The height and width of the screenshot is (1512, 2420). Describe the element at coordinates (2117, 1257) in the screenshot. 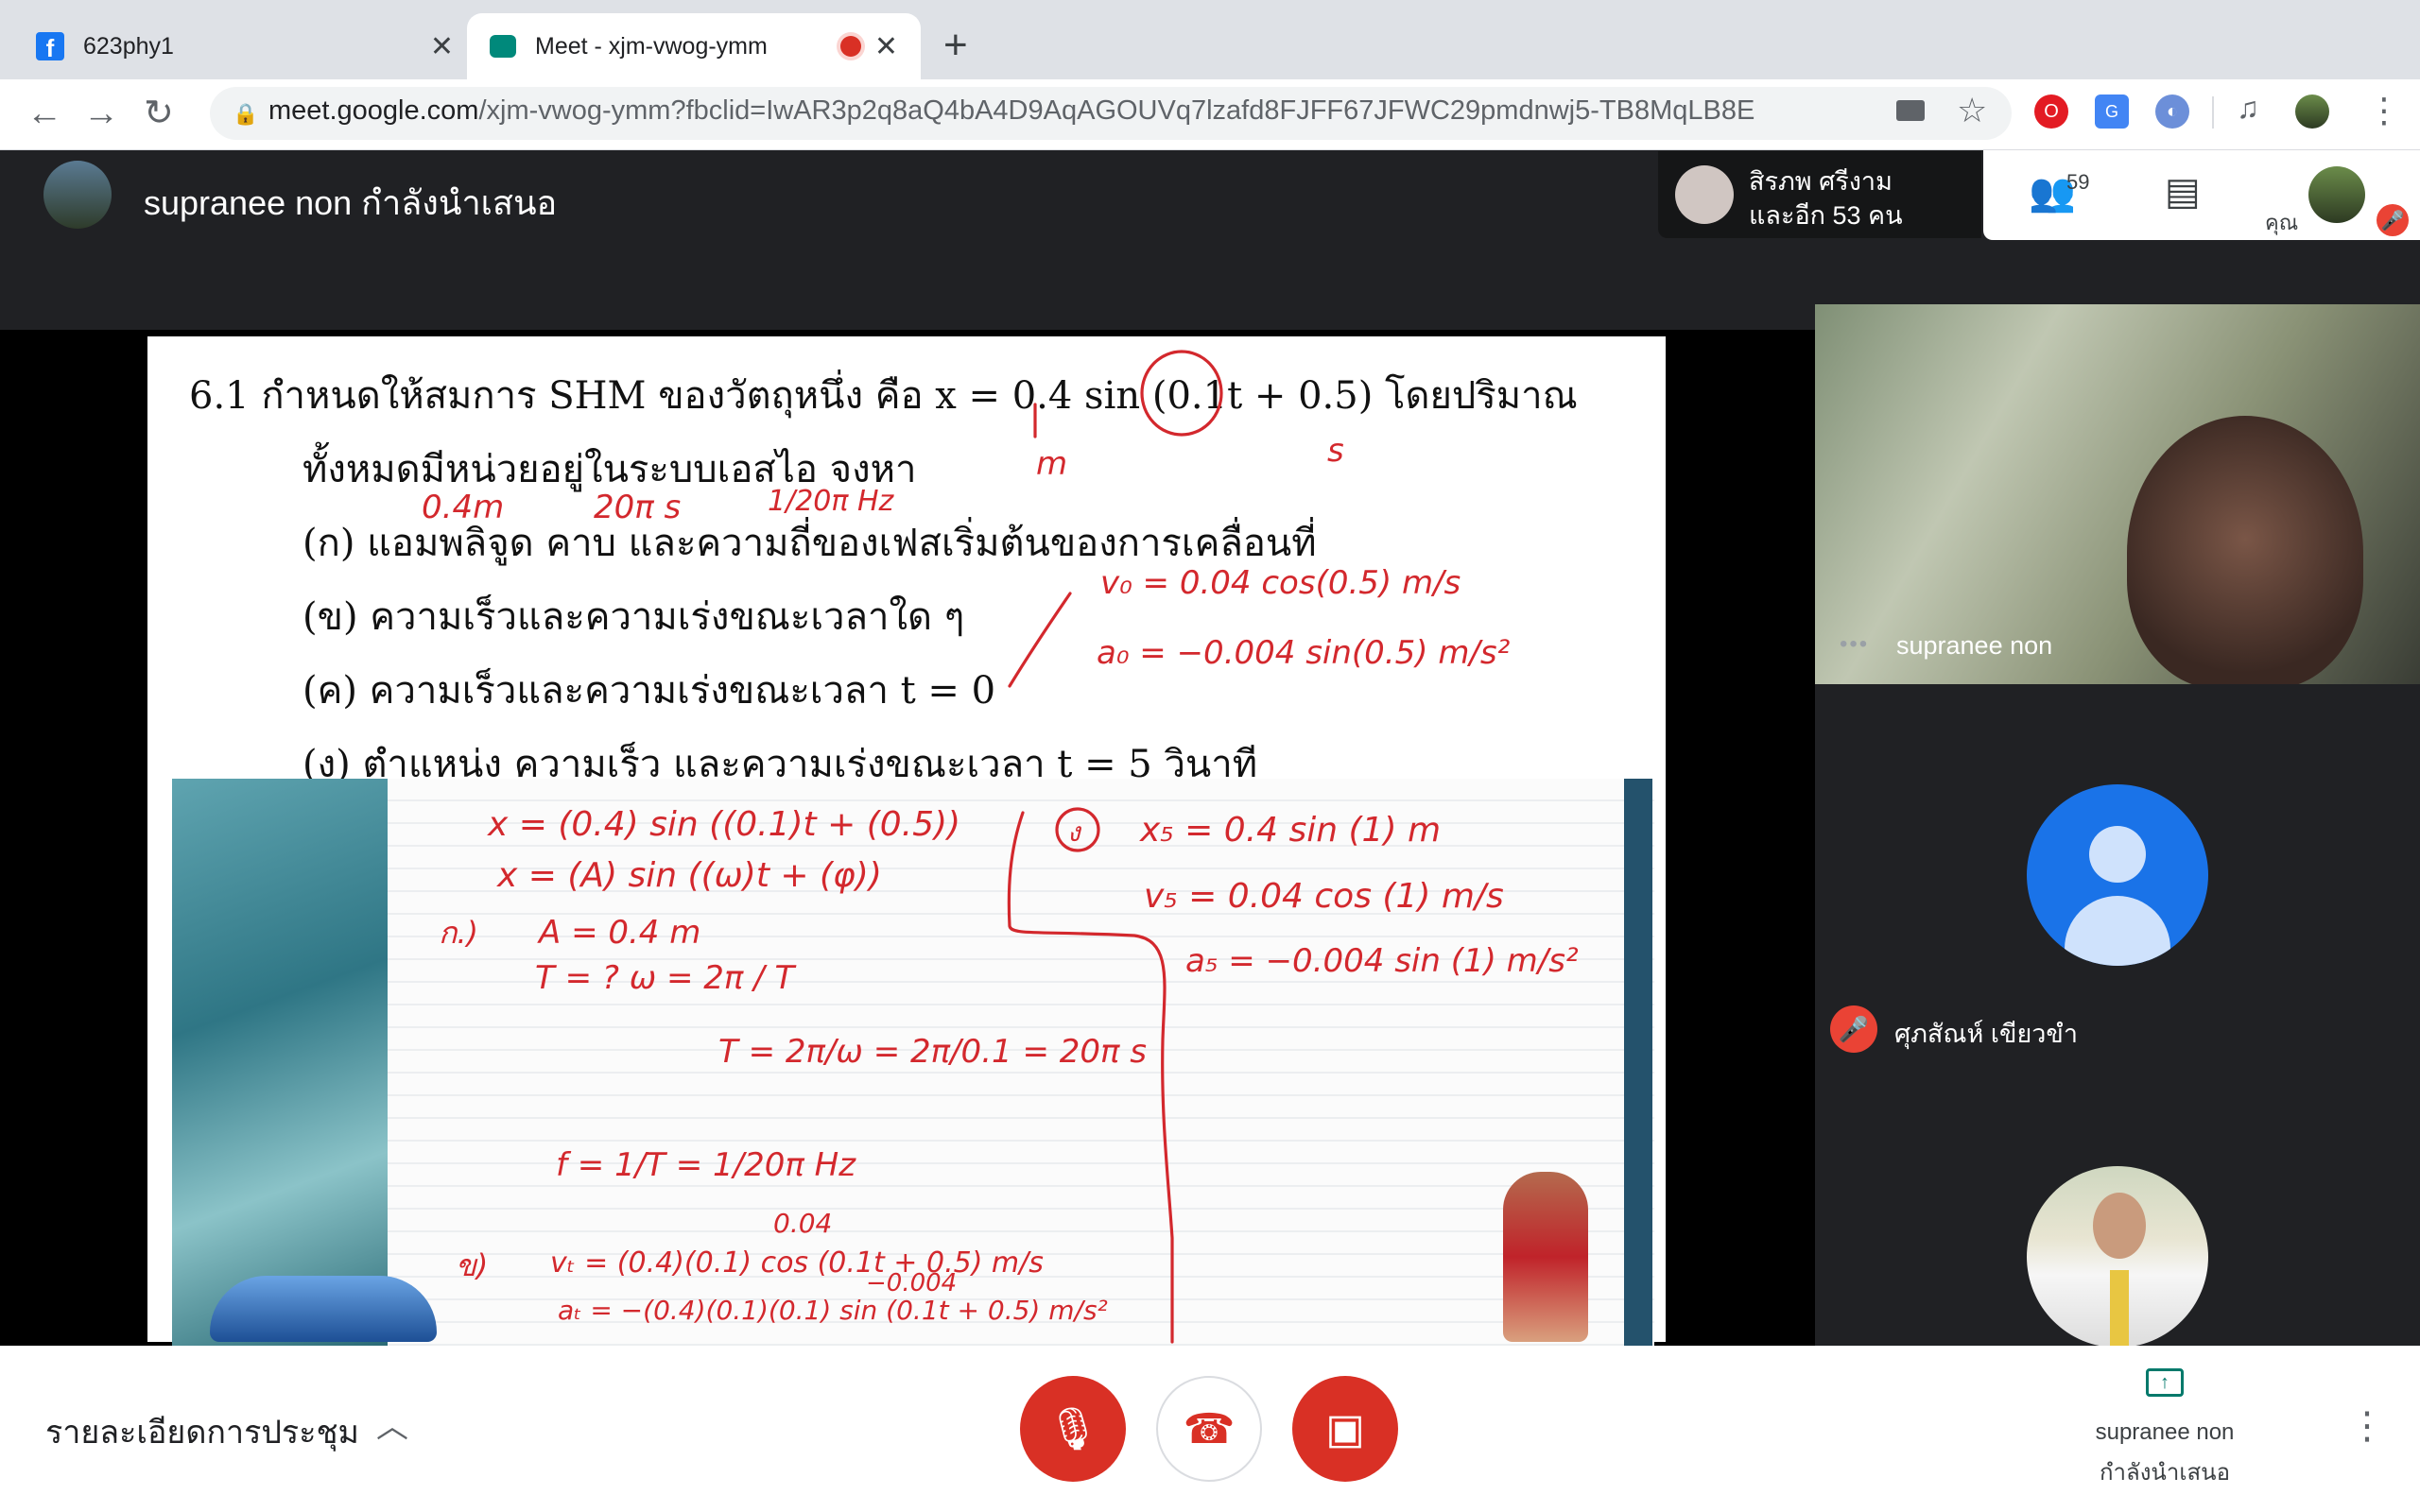

I see `participant-avatar` at that location.